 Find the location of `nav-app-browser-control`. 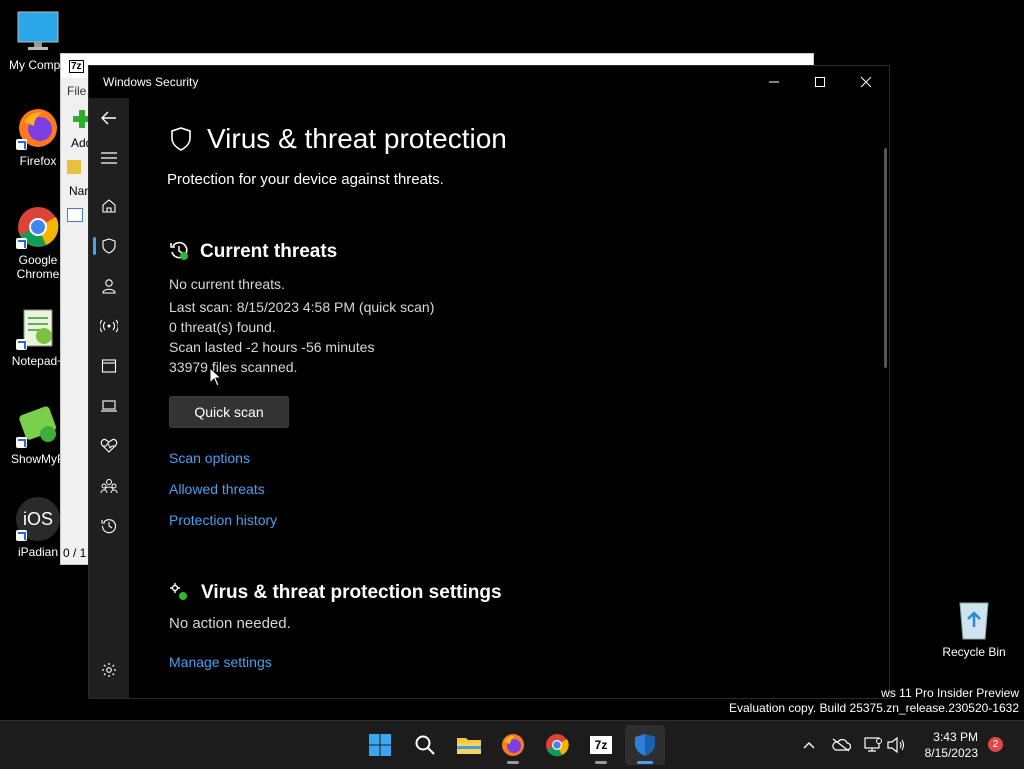

nav-app-browser-control is located at coordinates (109, 366).